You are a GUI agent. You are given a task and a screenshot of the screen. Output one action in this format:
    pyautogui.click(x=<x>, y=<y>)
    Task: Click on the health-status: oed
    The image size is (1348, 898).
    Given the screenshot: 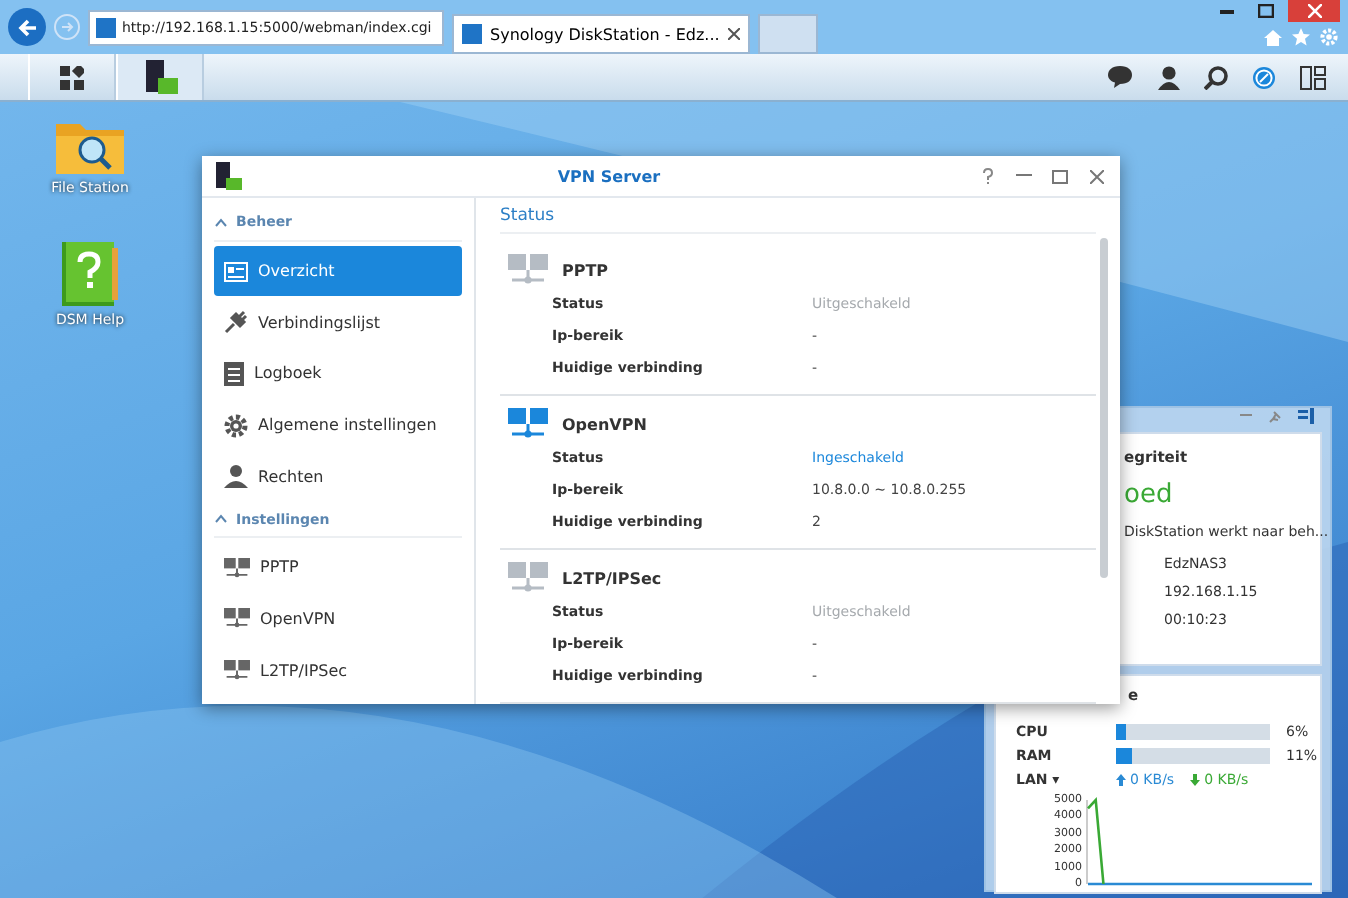 What is the action you would take?
    pyautogui.click(x=1148, y=494)
    